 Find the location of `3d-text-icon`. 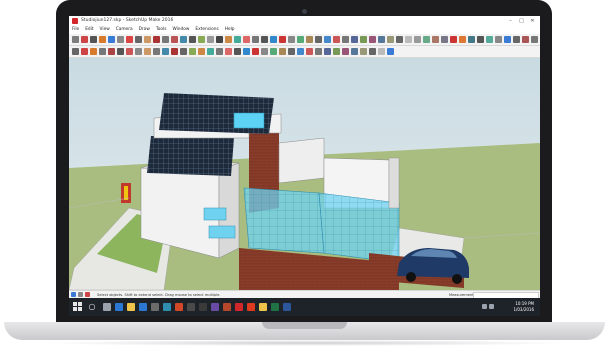

3d-text-icon is located at coordinates (237, 39).